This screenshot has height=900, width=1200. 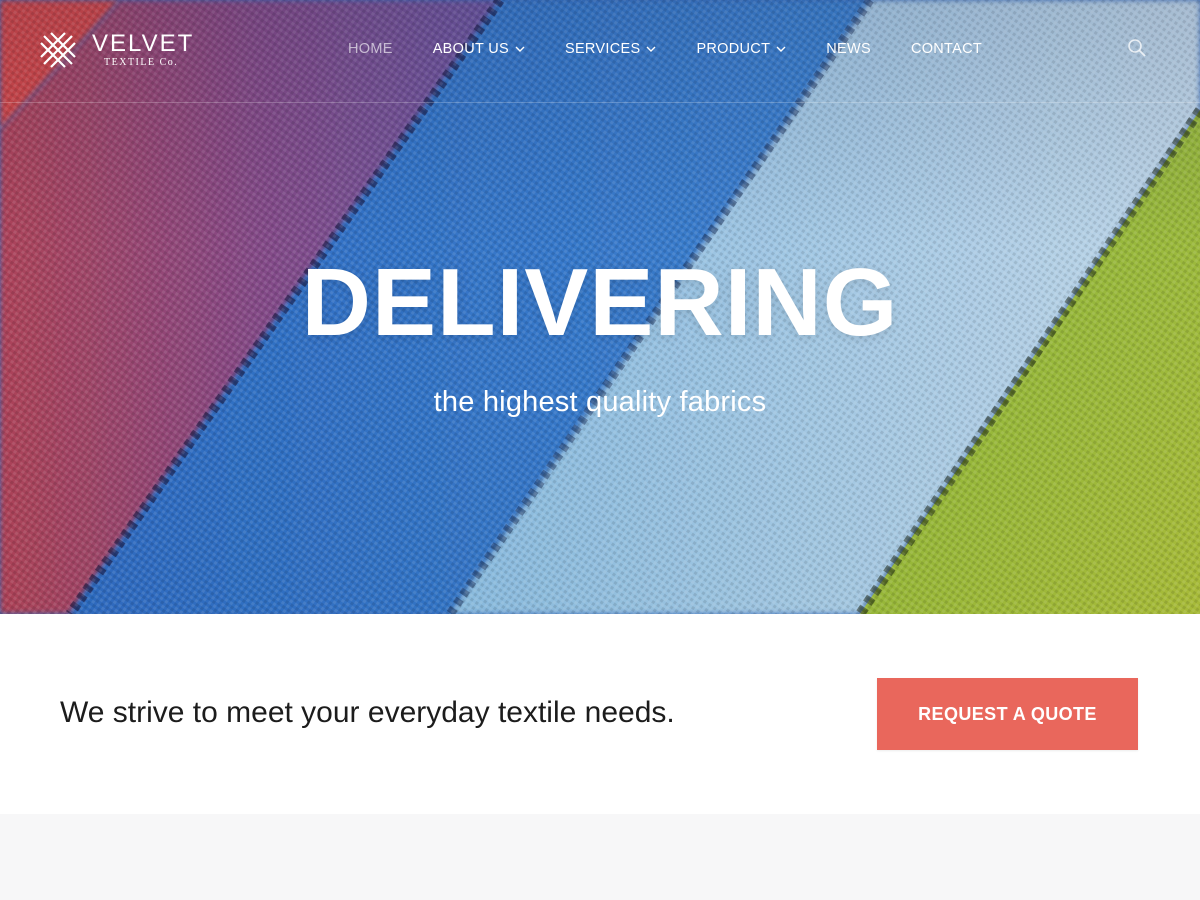 I want to click on velvet-logo-icon, so click(x=58, y=50).